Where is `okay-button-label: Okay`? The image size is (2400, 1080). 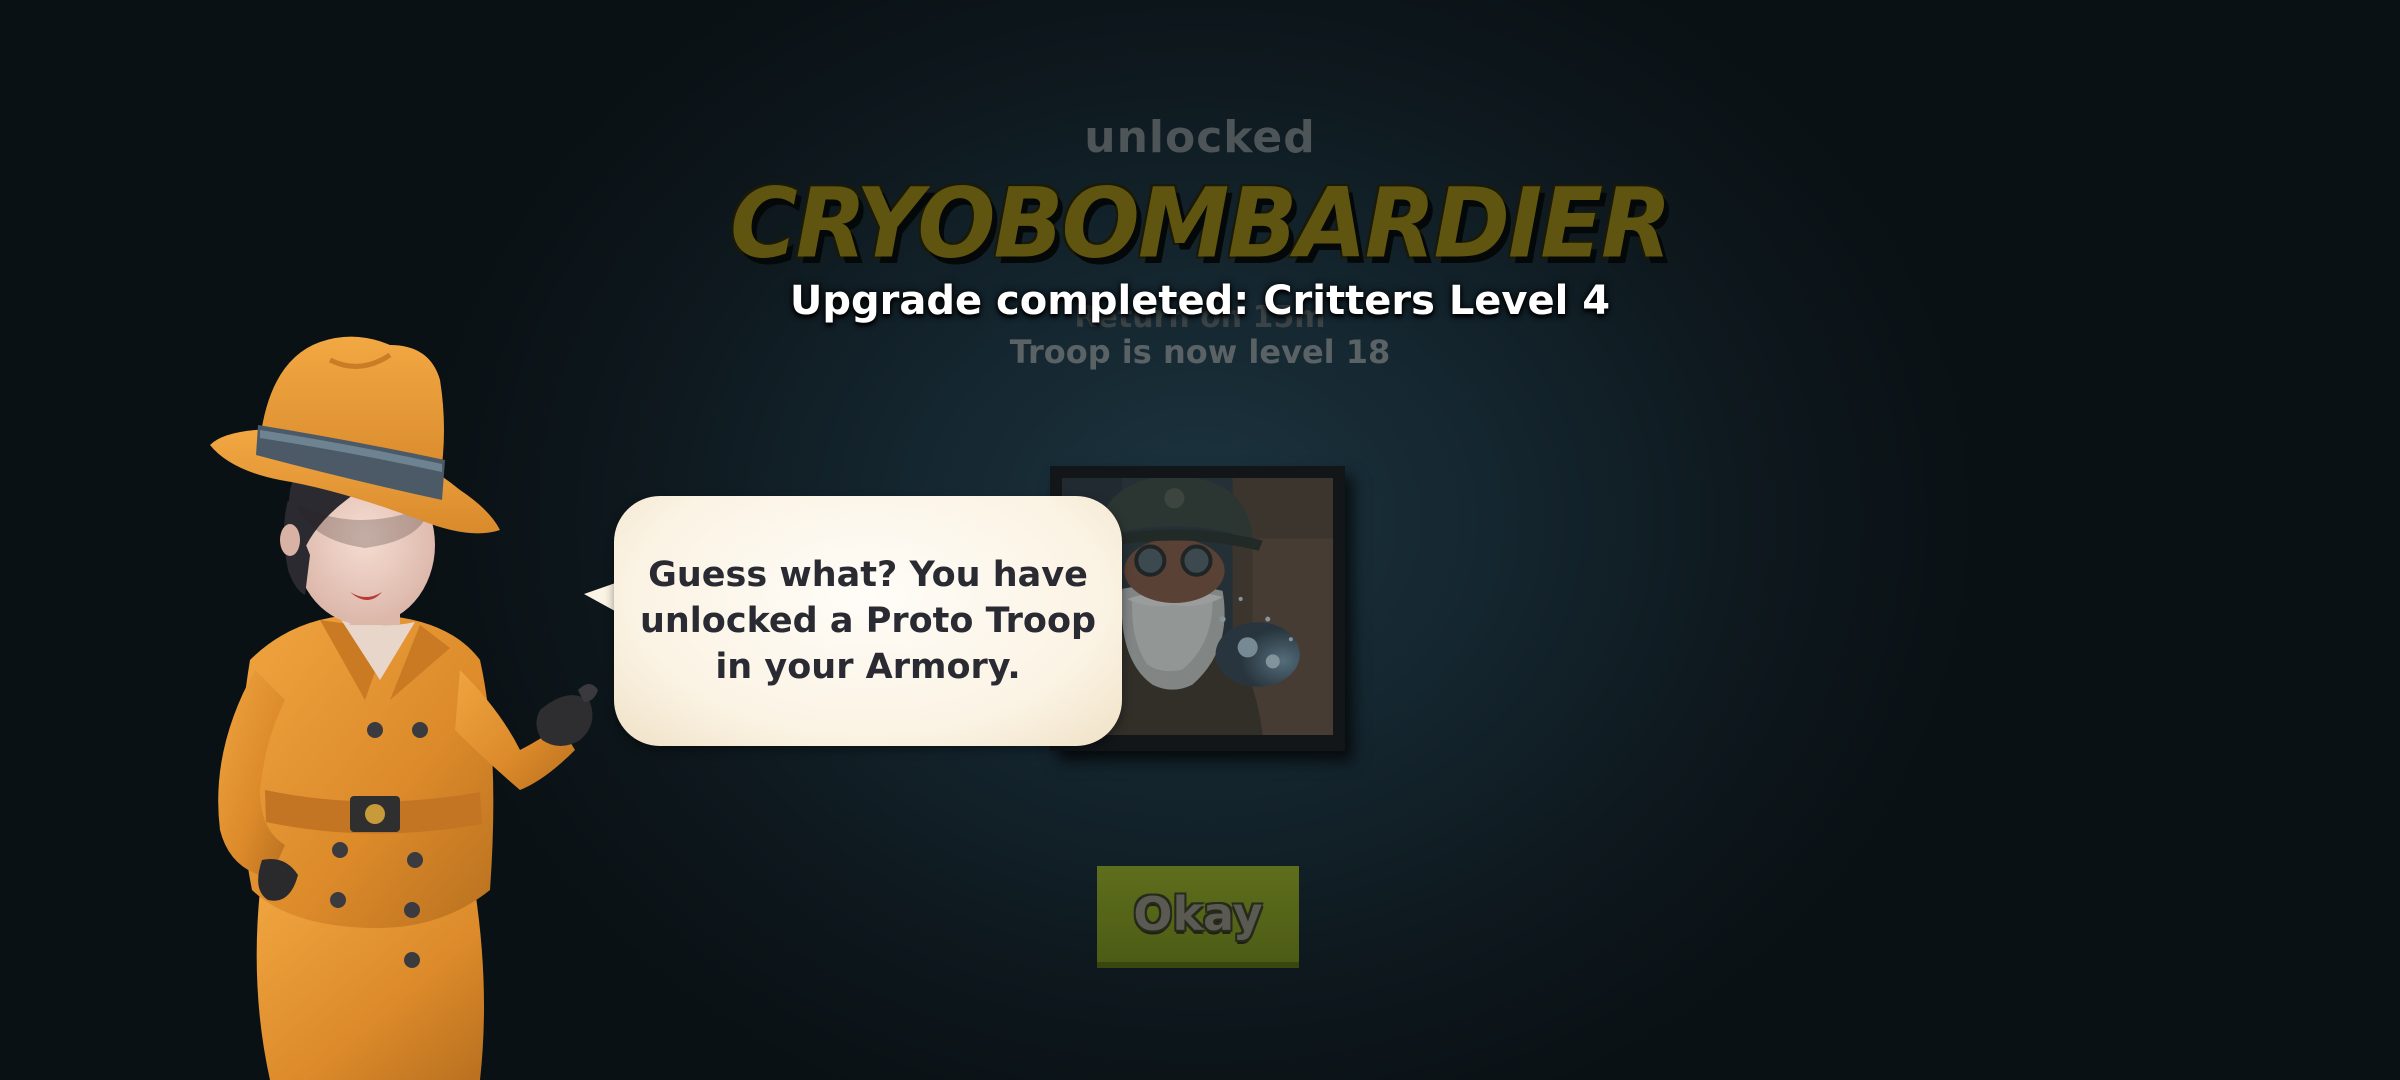
okay-button-label: Okay is located at coordinates (1198, 914).